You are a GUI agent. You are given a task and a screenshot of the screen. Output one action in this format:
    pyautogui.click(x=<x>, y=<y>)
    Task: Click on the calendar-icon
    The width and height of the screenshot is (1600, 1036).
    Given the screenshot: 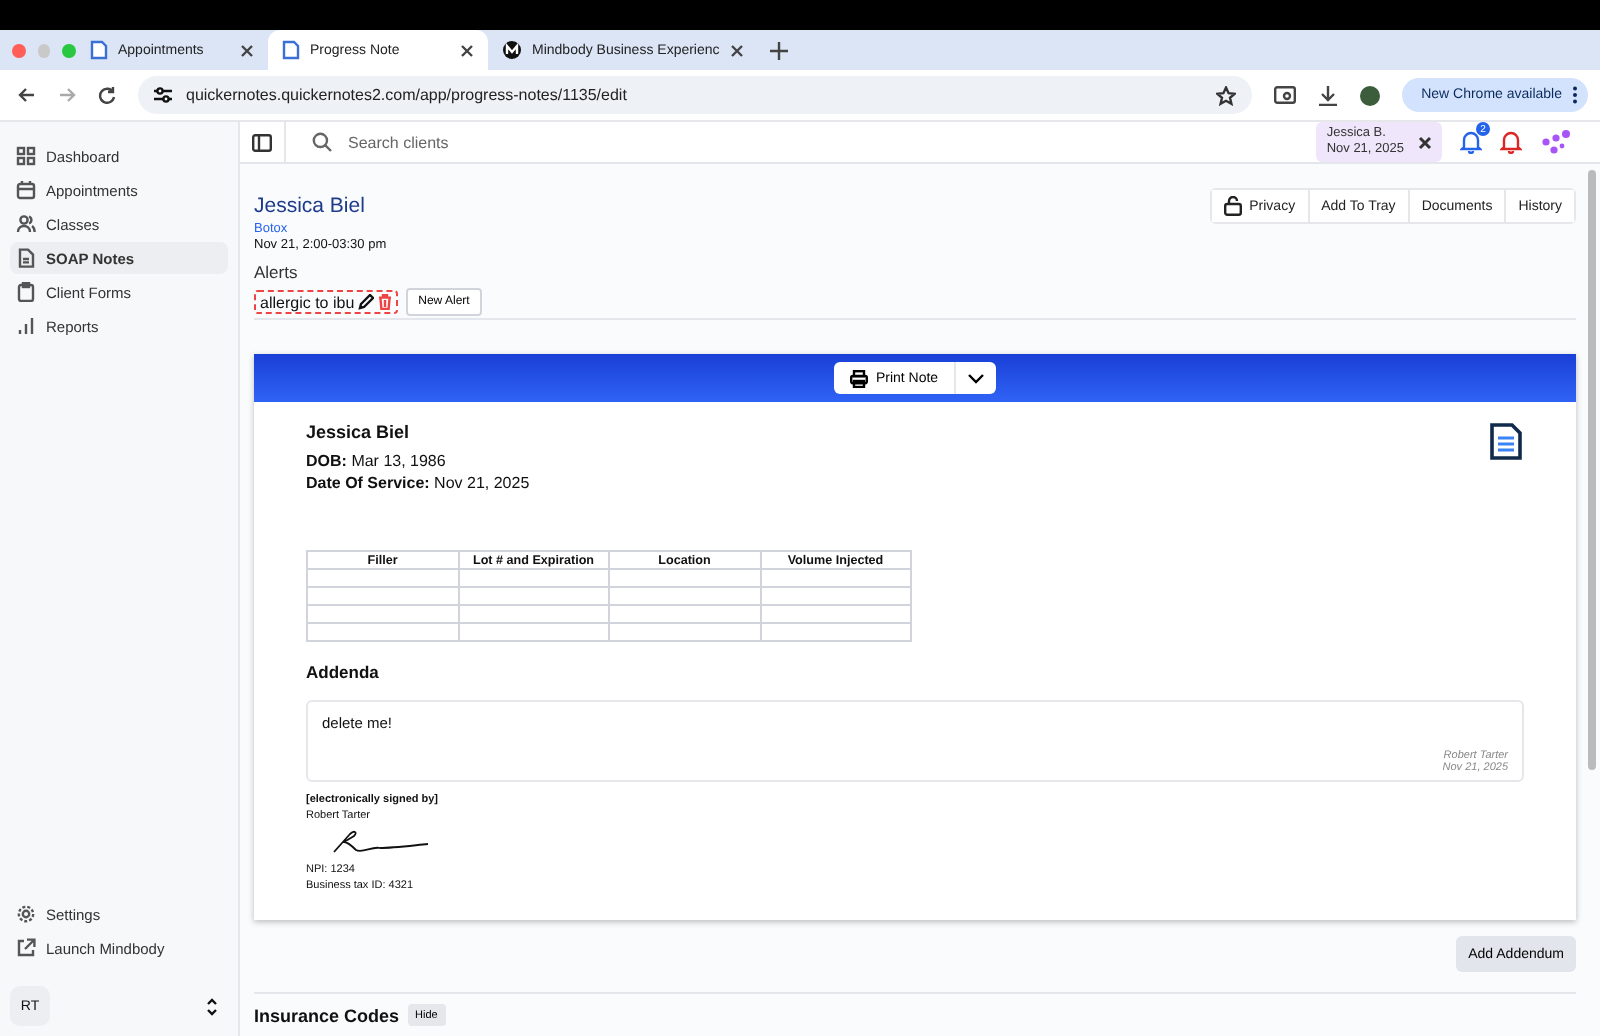 What is the action you would take?
    pyautogui.click(x=26, y=190)
    